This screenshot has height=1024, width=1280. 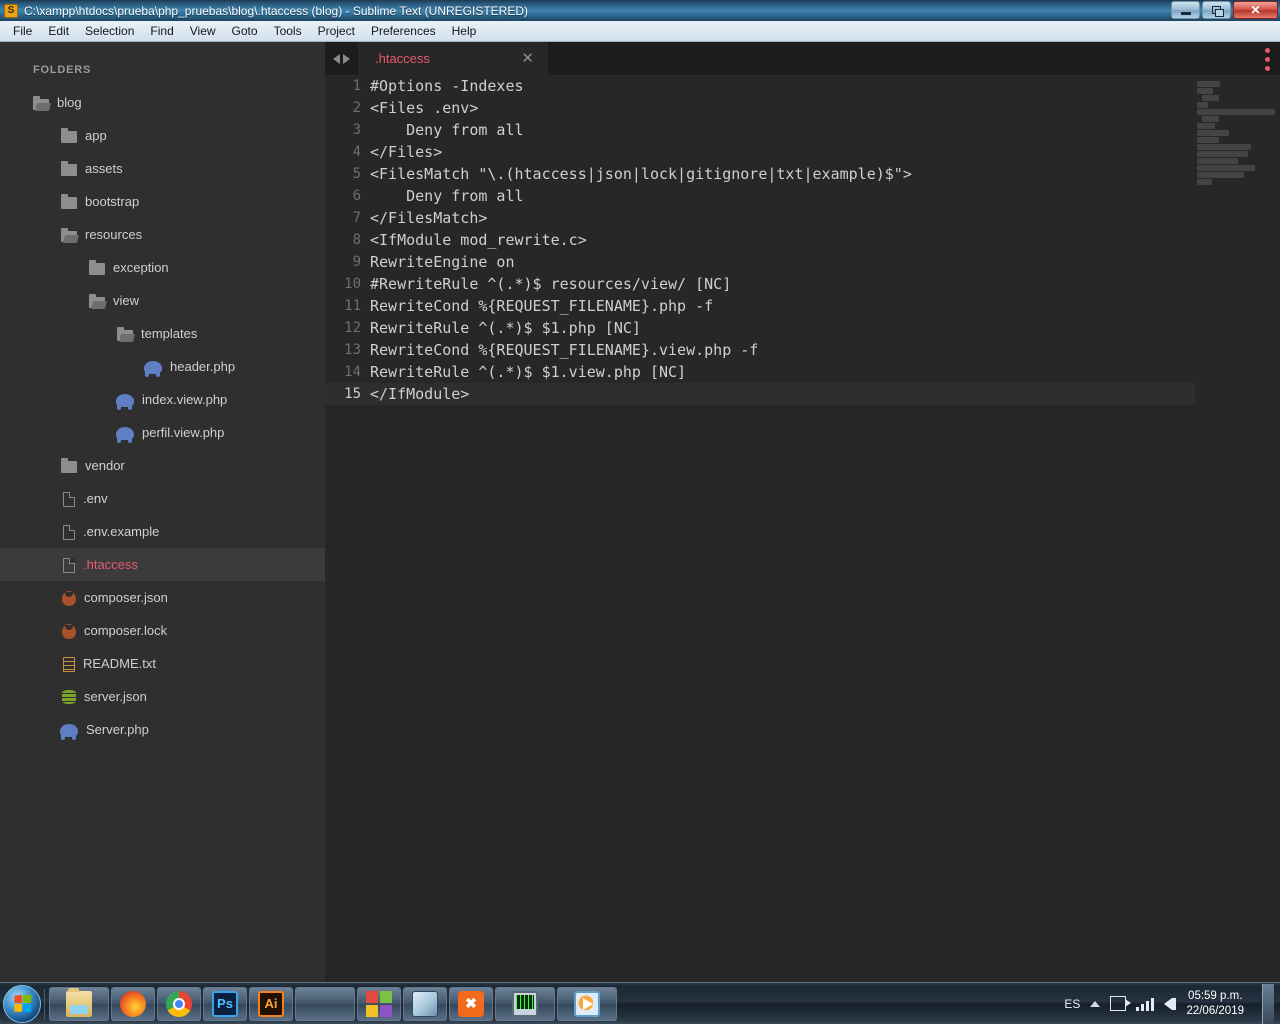 I want to click on taskbar-button-photoshop: Ps, so click(x=225, y=1003).